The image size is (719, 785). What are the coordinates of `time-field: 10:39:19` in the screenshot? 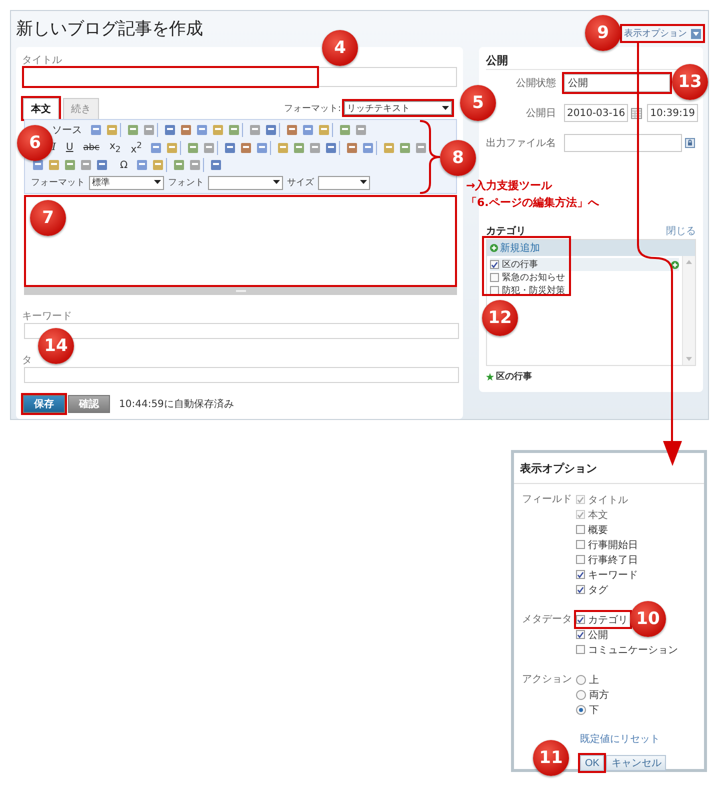 It's located at (672, 113).